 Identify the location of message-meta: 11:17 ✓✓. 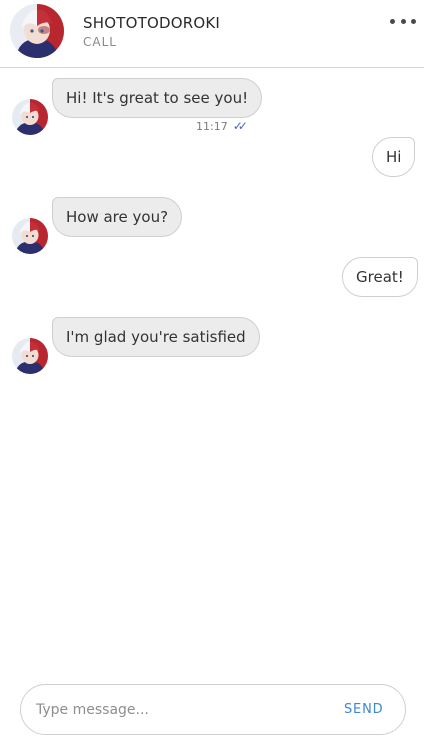
(222, 126).